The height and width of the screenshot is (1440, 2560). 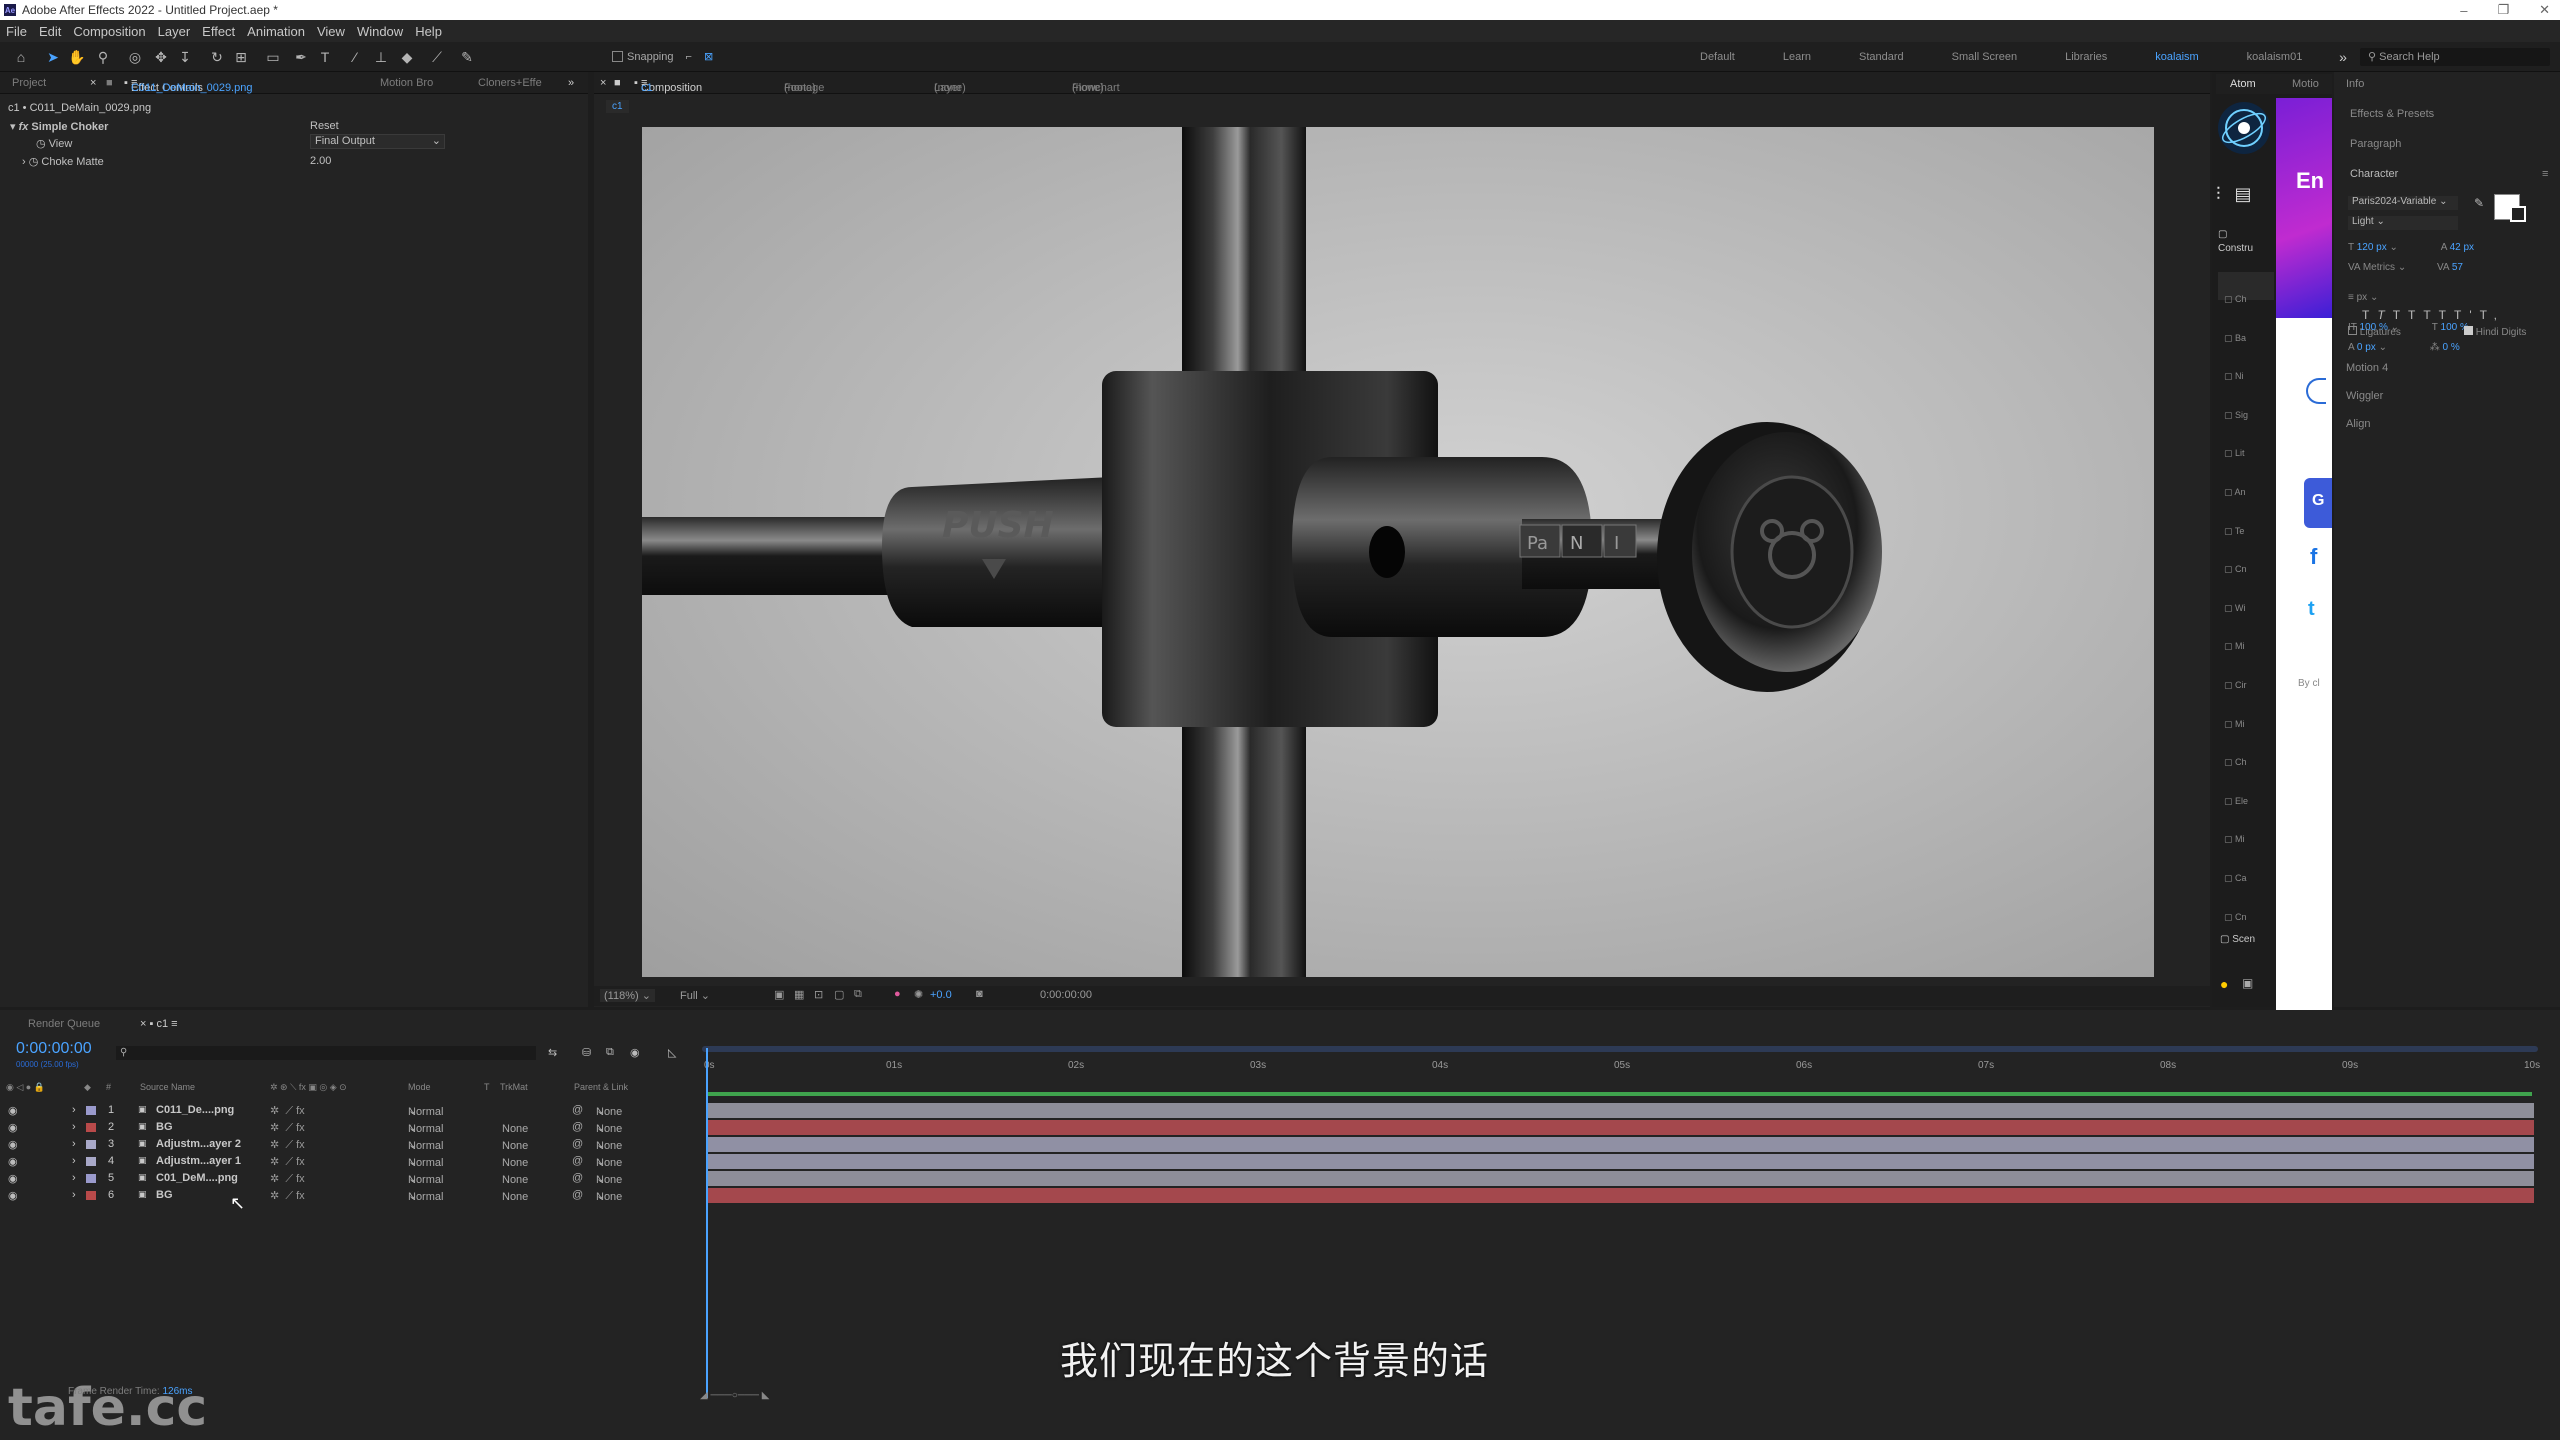 What do you see at coordinates (603, 83) in the screenshot?
I see `close-icon: ×` at bounding box center [603, 83].